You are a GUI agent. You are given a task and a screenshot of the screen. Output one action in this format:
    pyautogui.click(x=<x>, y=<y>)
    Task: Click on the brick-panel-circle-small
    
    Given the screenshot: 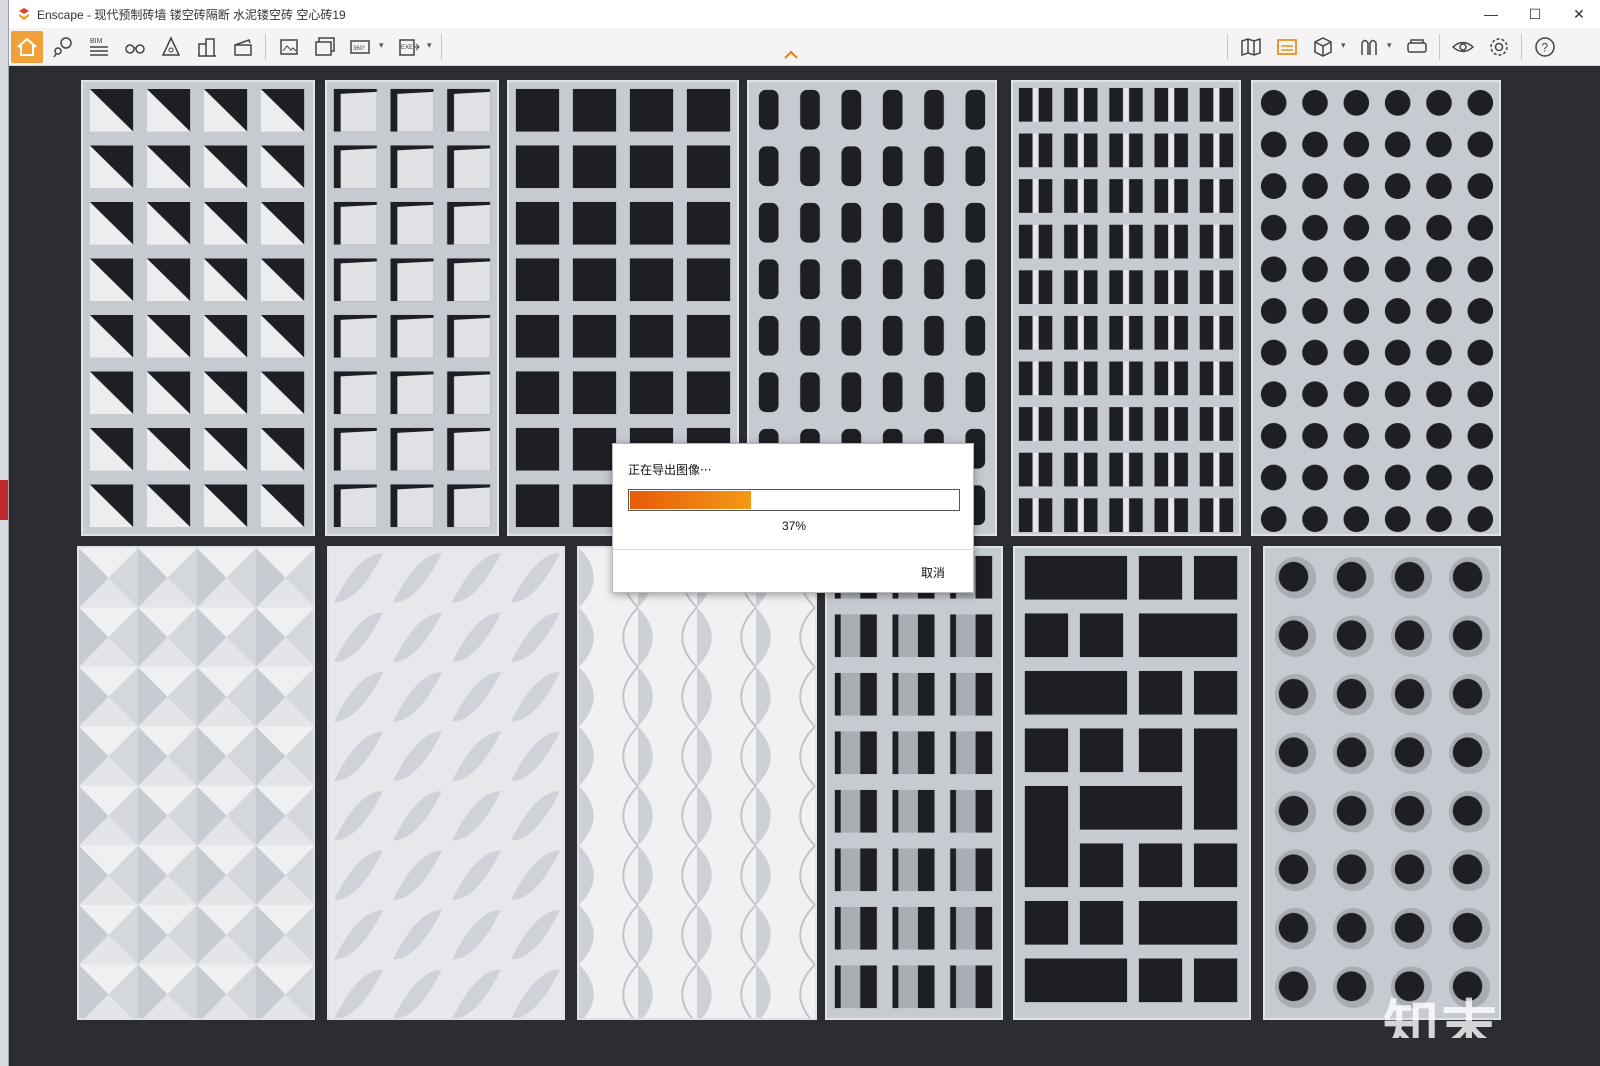 What is the action you would take?
    pyautogui.click(x=1376, y=308)
    